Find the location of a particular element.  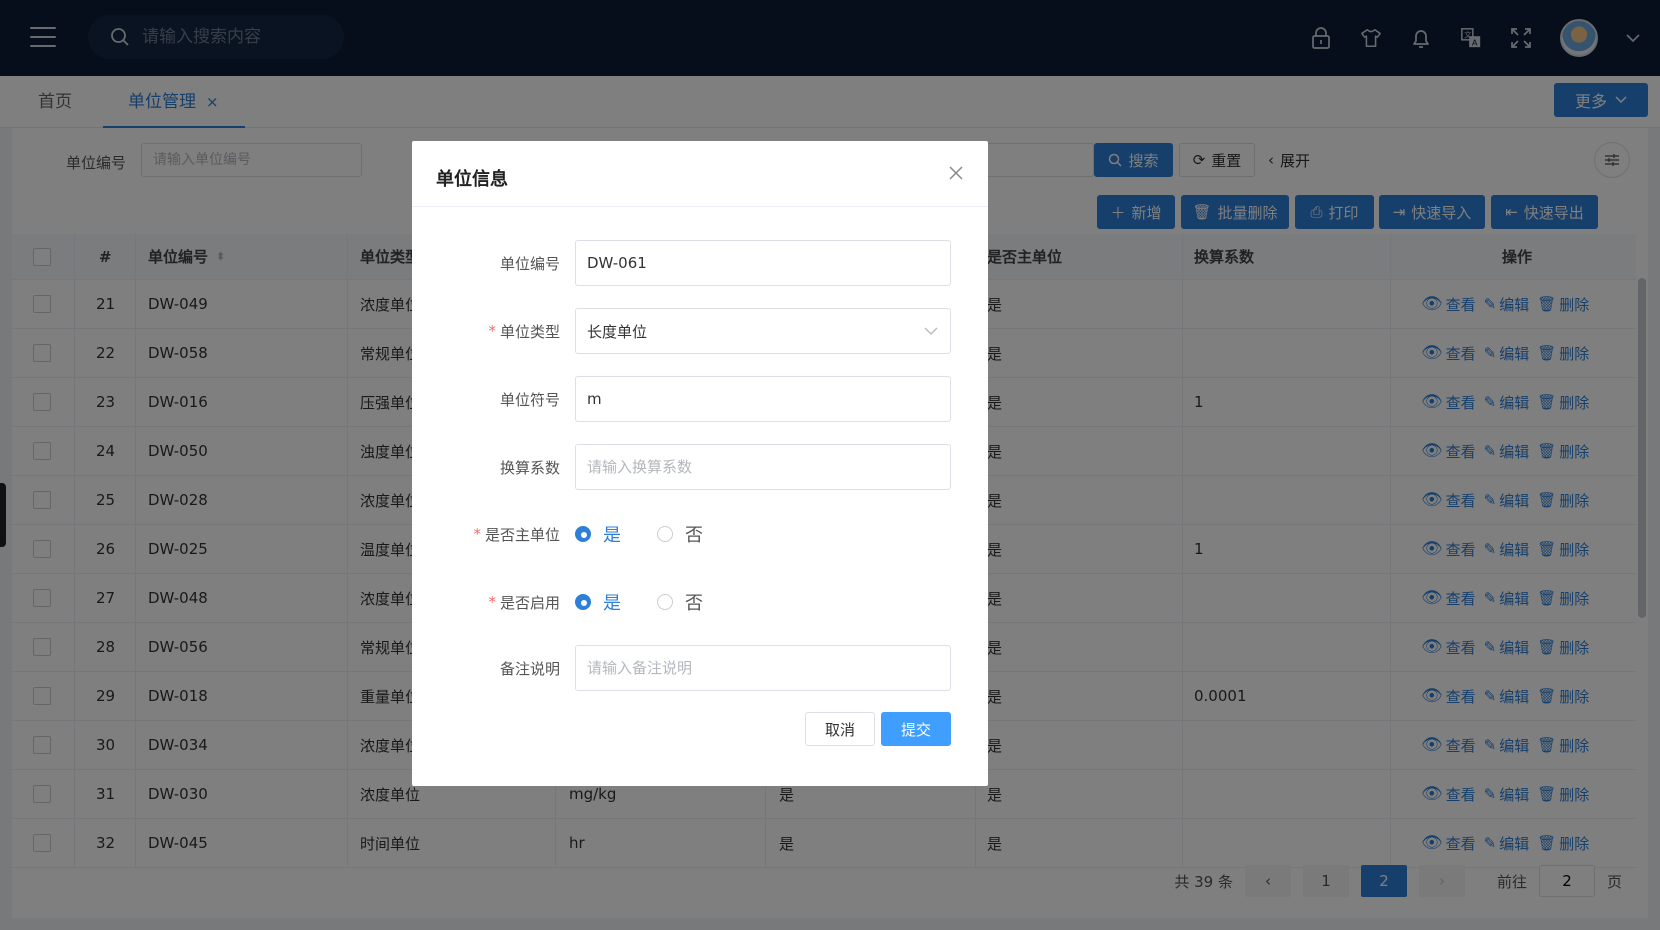

close-icon is located at coordinates (956, 173).